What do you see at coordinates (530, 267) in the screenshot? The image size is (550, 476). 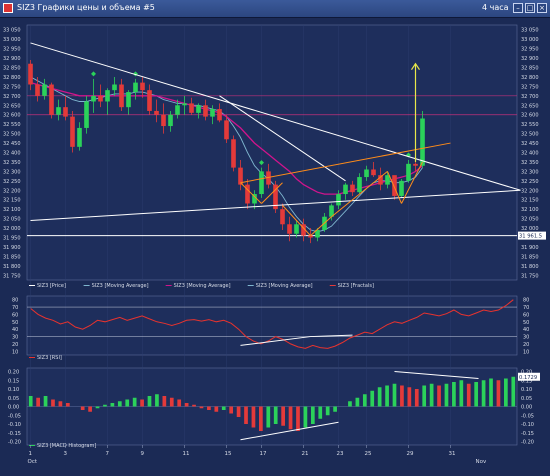 I see `price-axis-tick-right: 31 800` at bounding box center [530, 267].